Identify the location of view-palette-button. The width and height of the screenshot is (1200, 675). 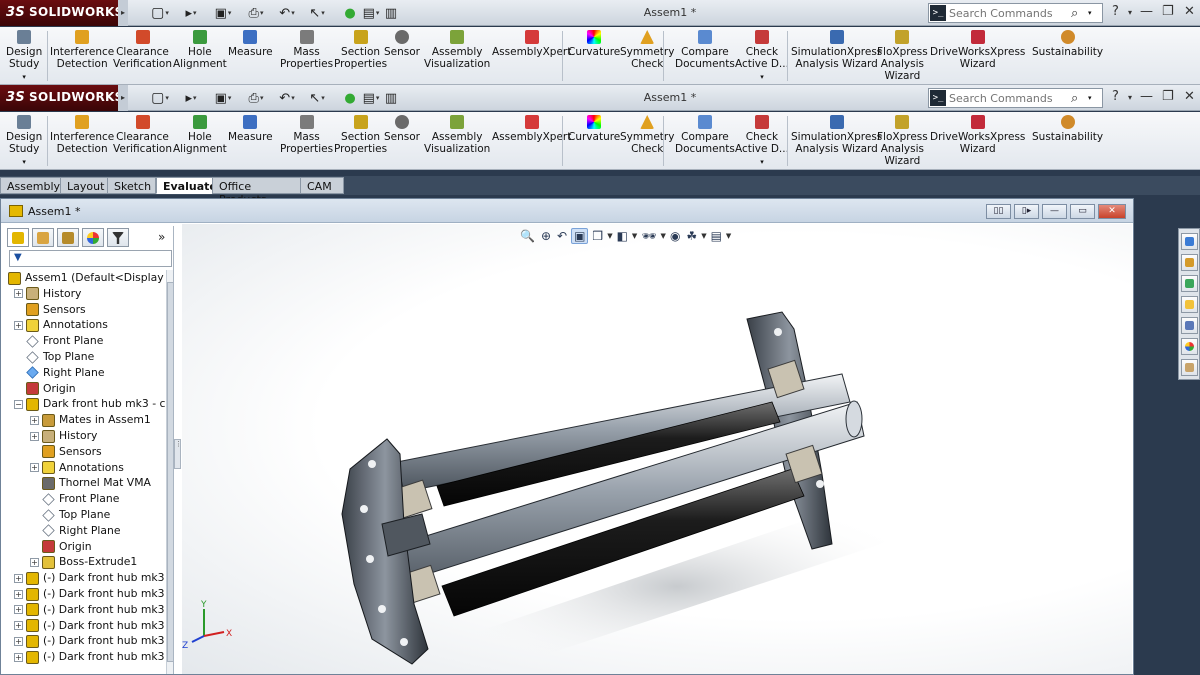
(1189, 304).